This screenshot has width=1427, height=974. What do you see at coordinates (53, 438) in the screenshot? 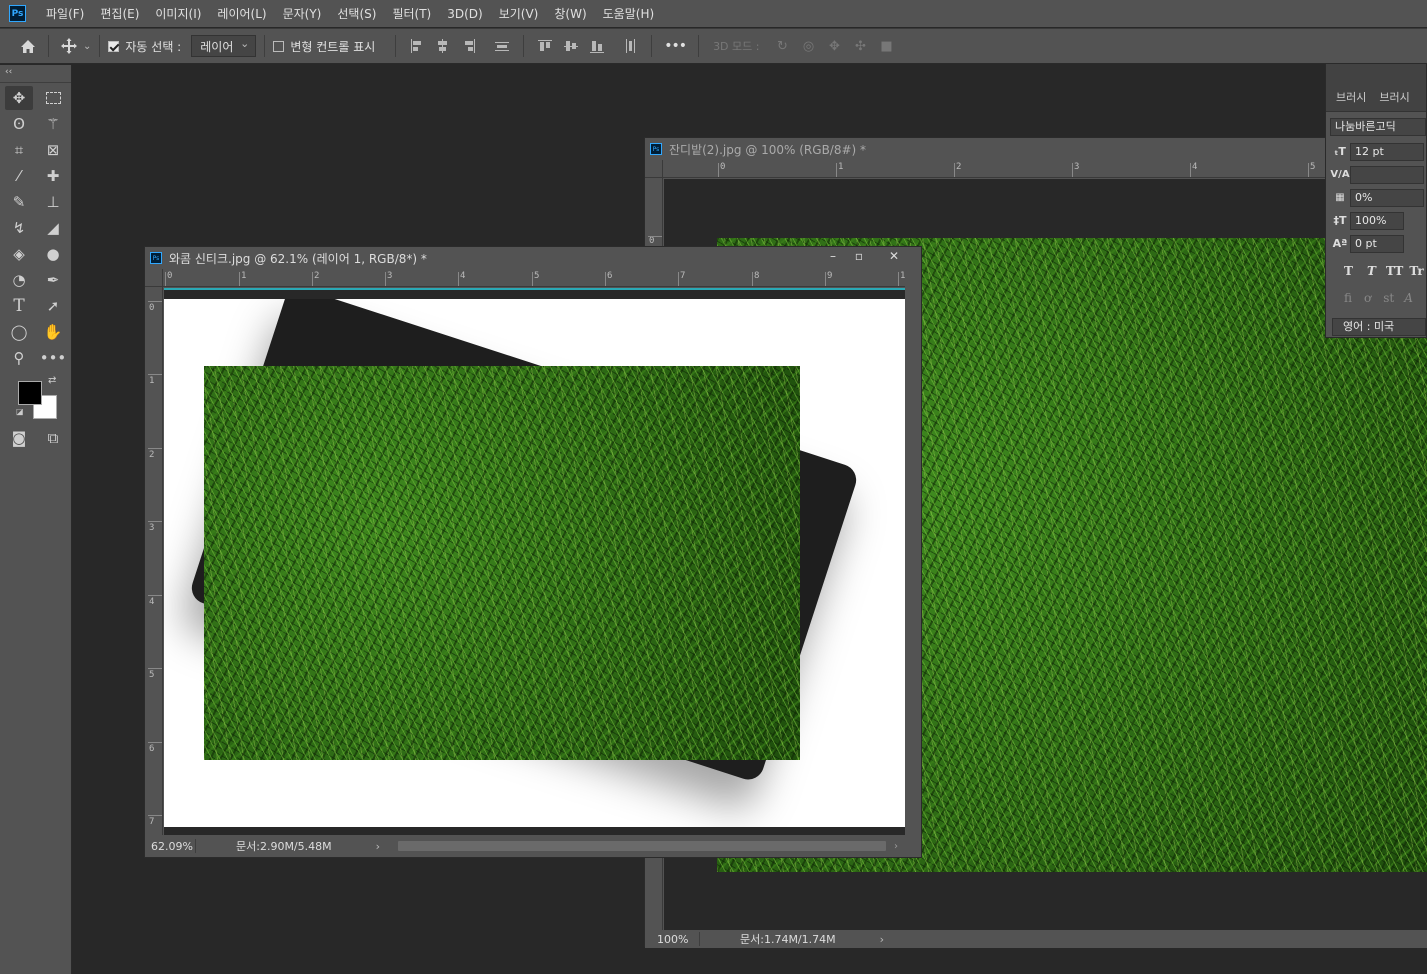
I see `screen-mode-icon: ⧉` at bounding box center [53, 438].